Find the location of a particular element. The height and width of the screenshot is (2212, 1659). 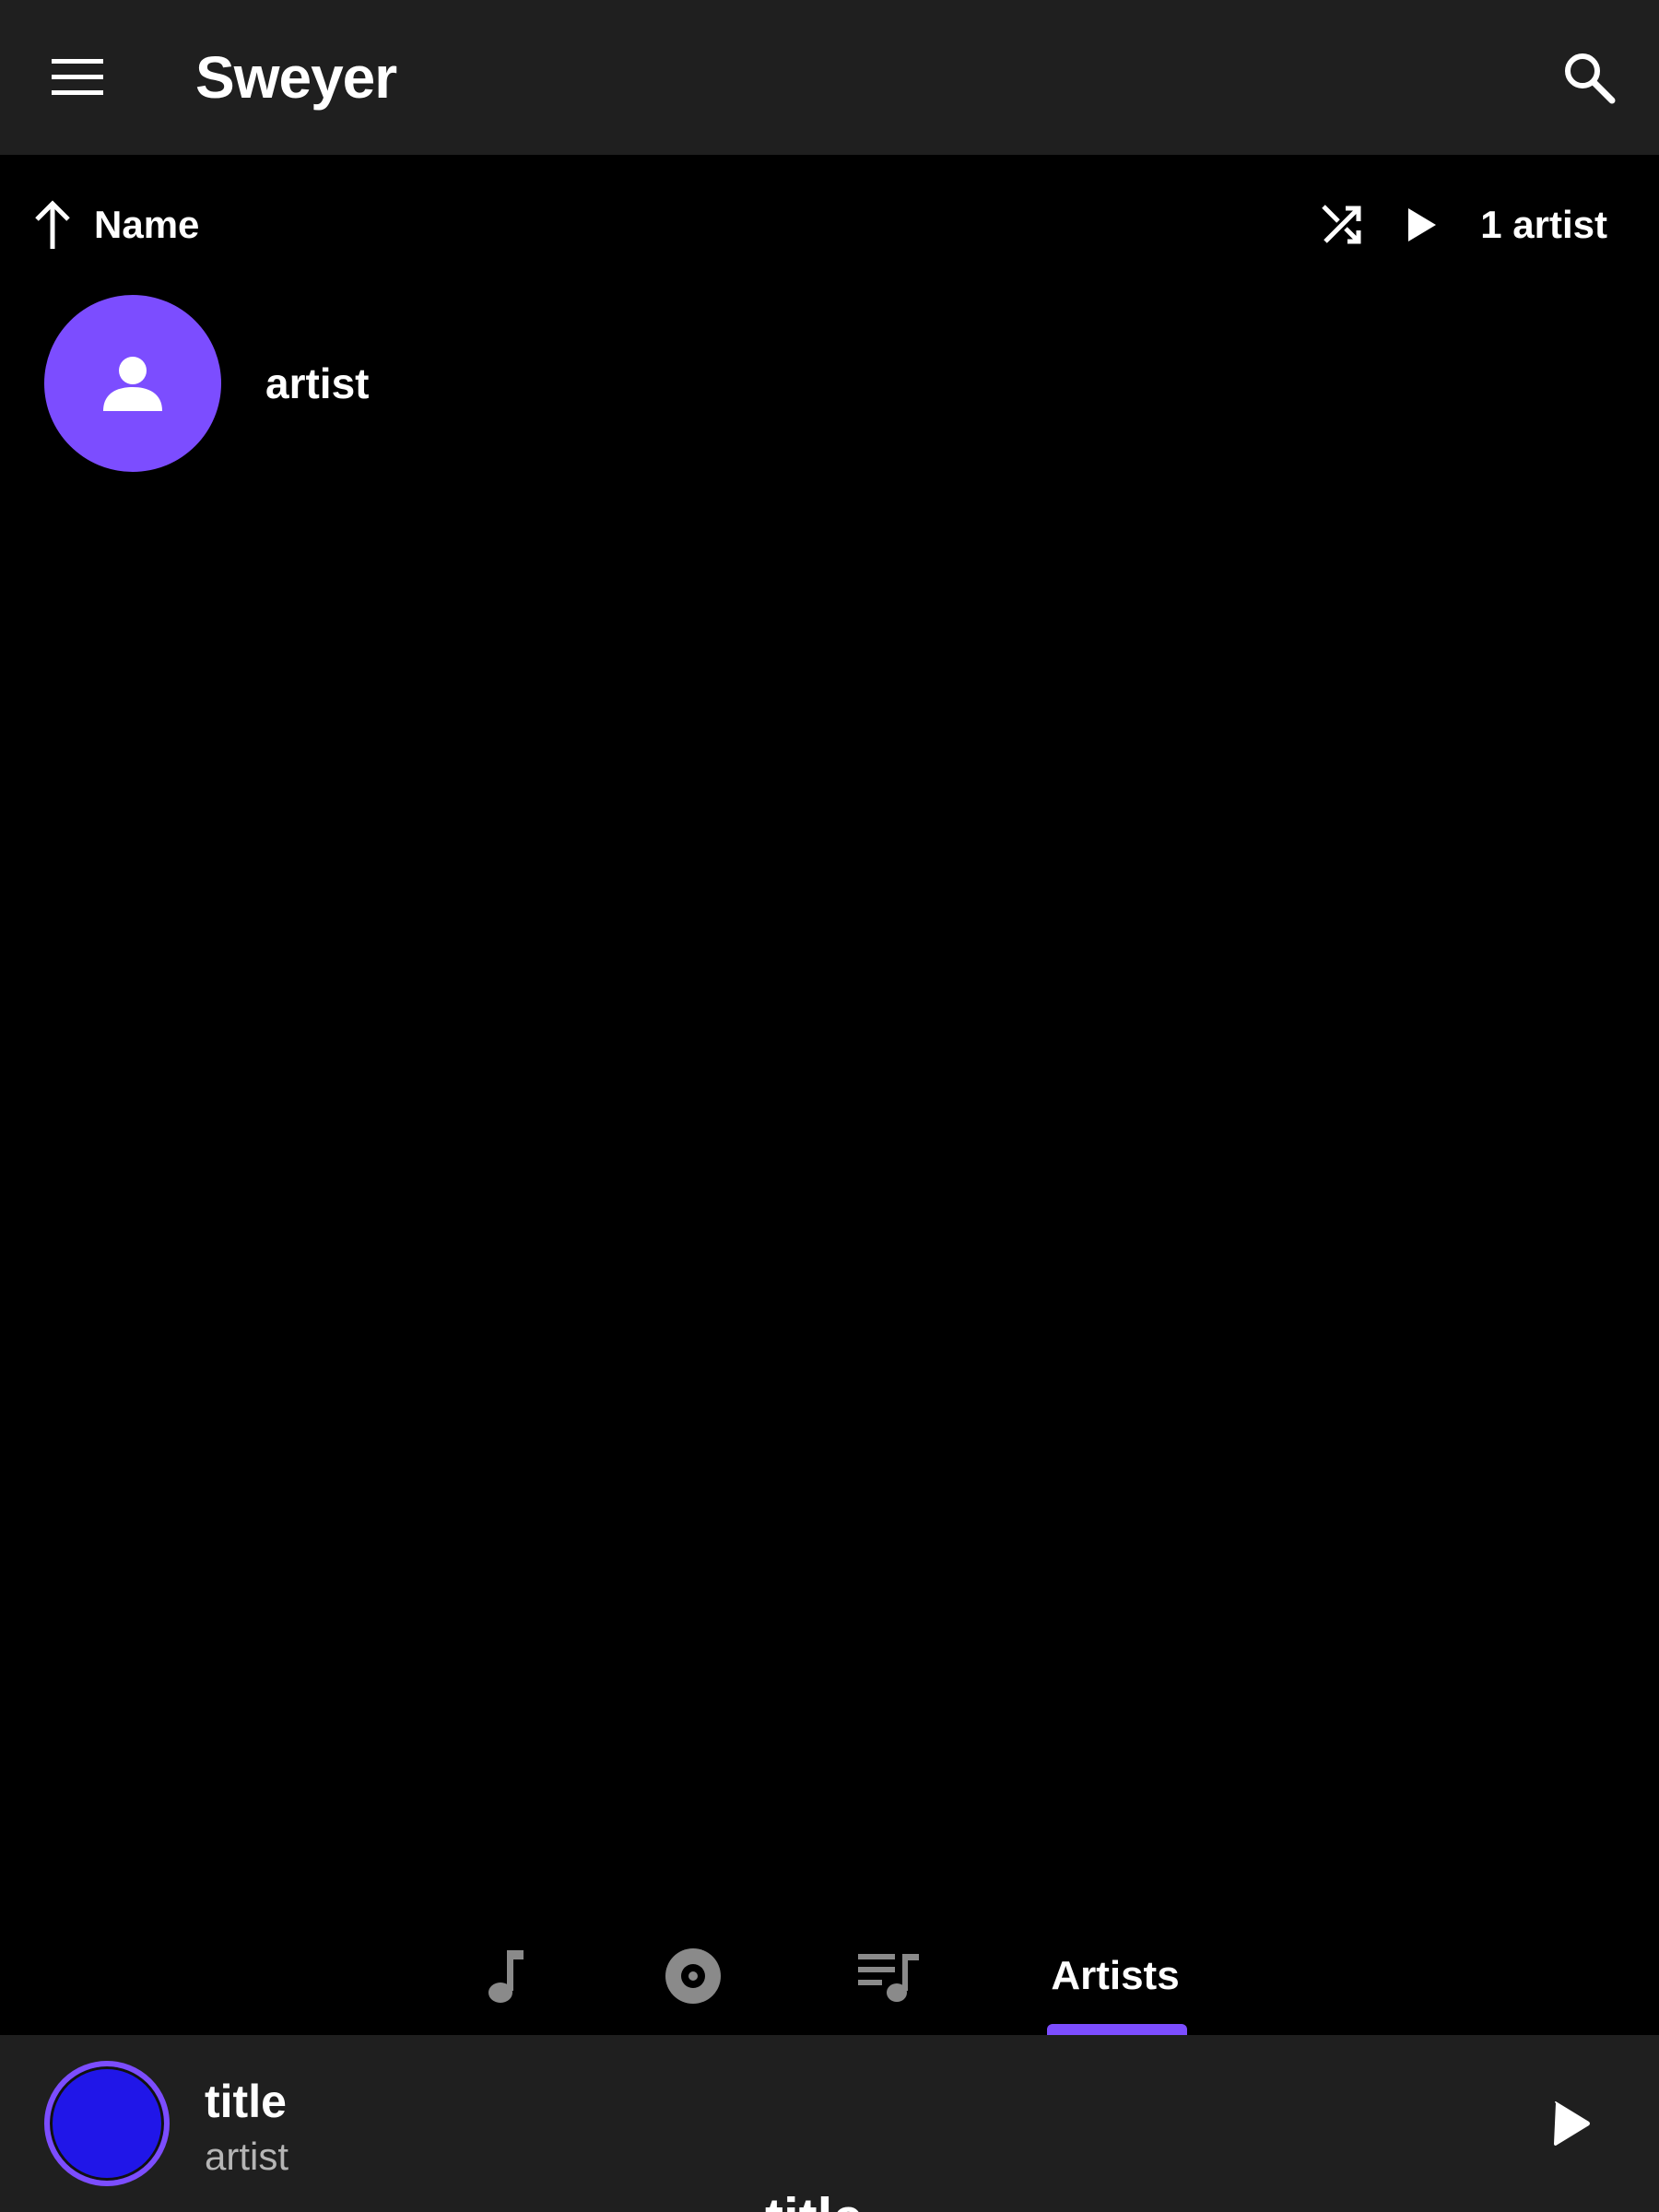

tab-artists: Artists is located at coordinates (1115, 1976).